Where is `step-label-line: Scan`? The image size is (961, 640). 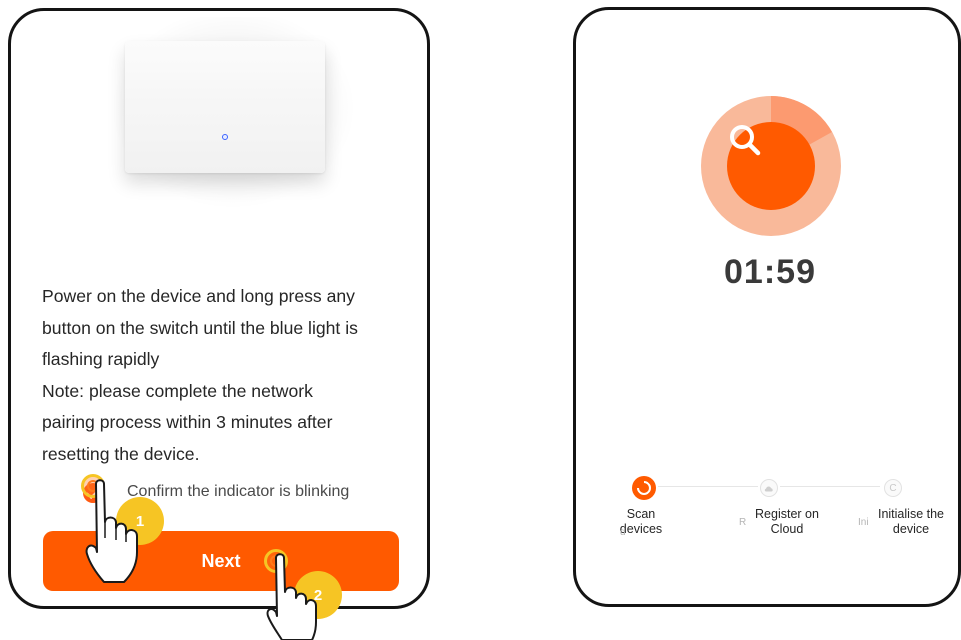
step-label-line: Scan is located at coordinates (641, 514).